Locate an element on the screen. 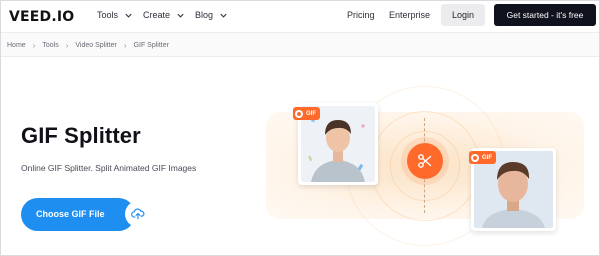  nav-blog: Blog is located at coordinates (211, 15).